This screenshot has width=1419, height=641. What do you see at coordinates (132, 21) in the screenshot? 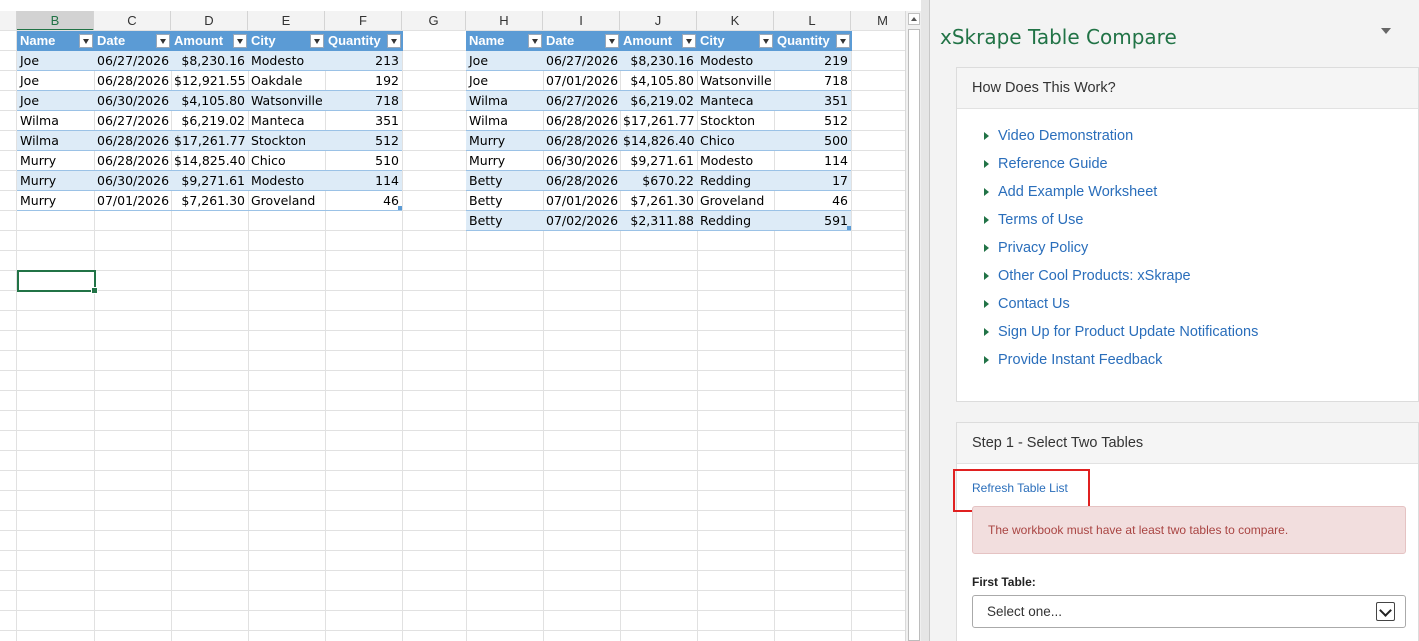
I see `column-header-c: C` at bounding box center [132, 21].